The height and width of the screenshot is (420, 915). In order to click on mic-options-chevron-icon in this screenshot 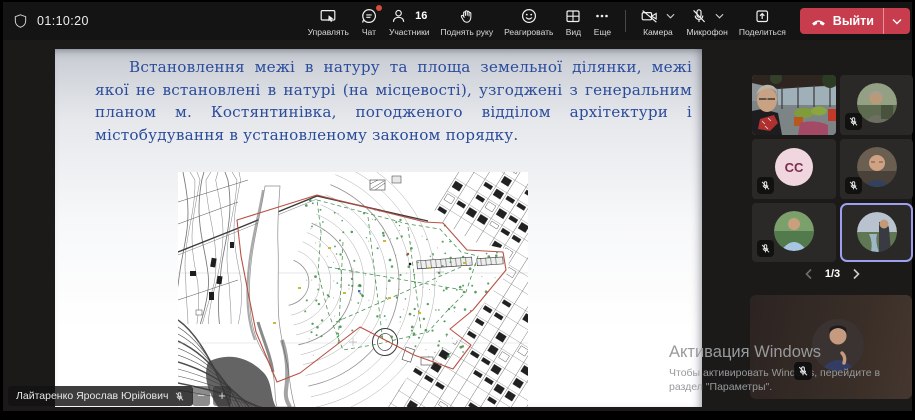, I will do `click(719, 16)`.